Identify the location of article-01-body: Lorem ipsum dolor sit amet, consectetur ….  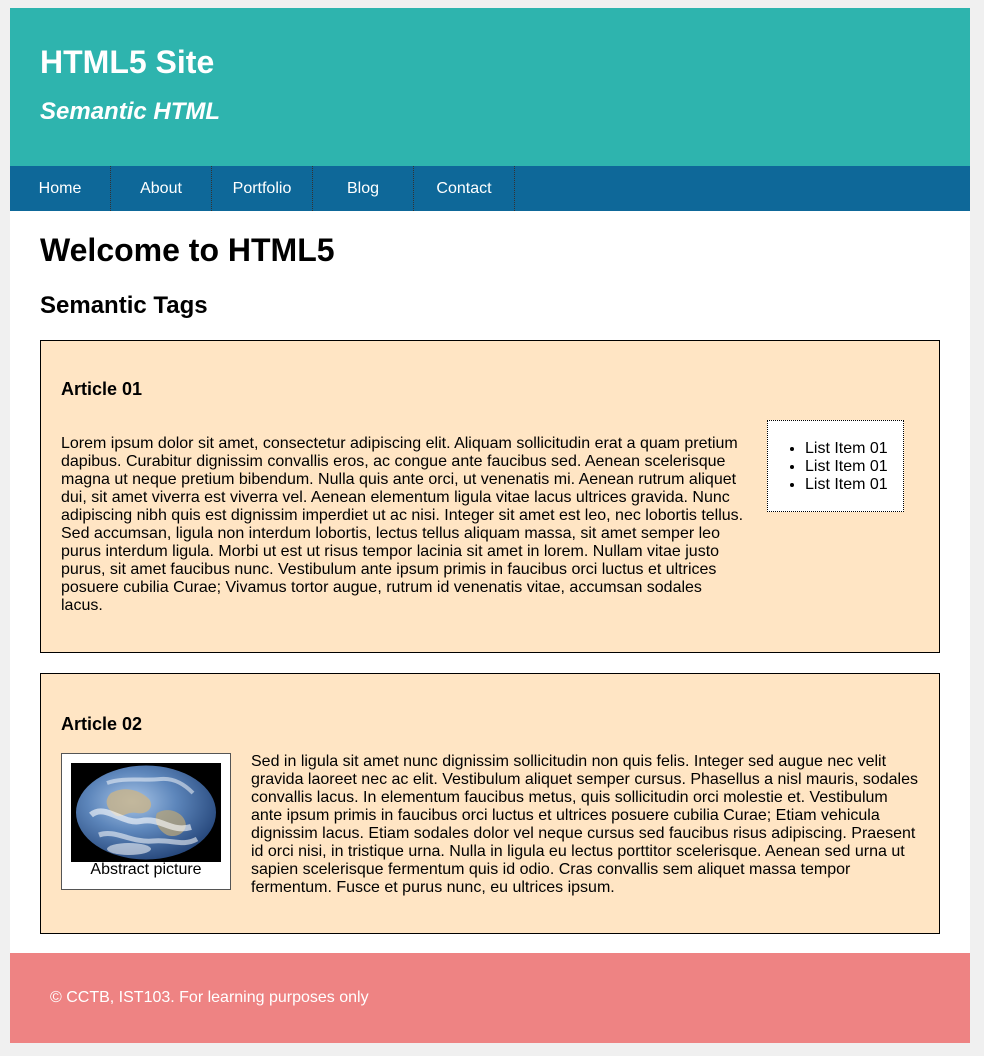
(402, 524).